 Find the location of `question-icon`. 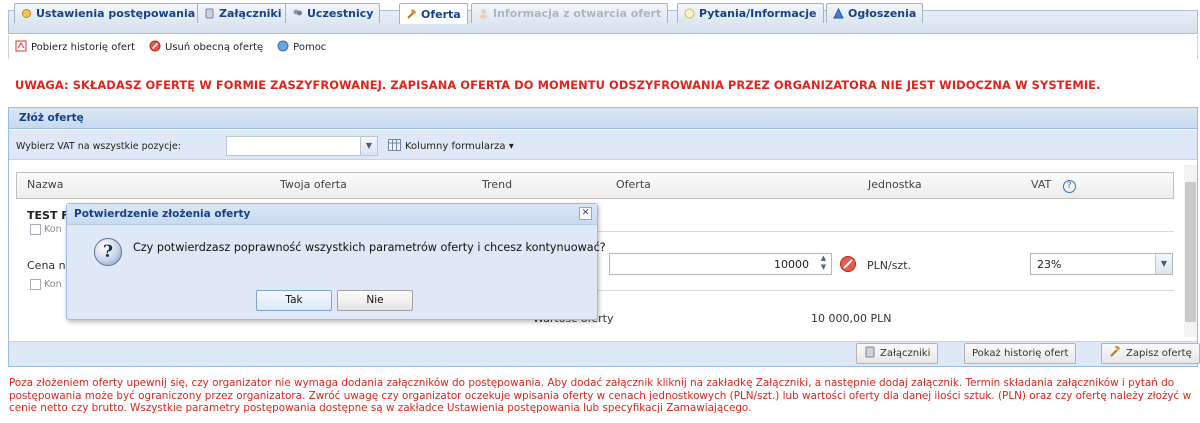

question-icon is located at coordinates (689, 13).